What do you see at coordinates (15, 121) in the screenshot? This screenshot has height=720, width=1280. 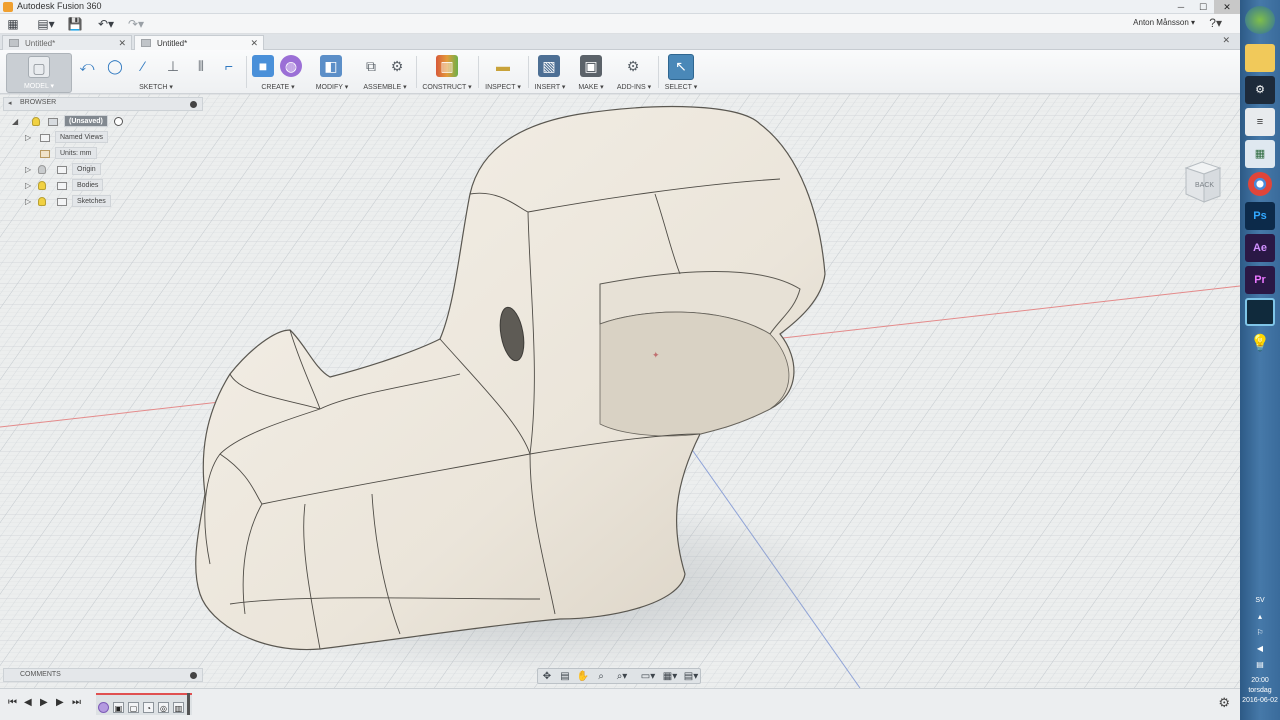 I see `collapse-icon: ◢` at bounding box center [15, 121].